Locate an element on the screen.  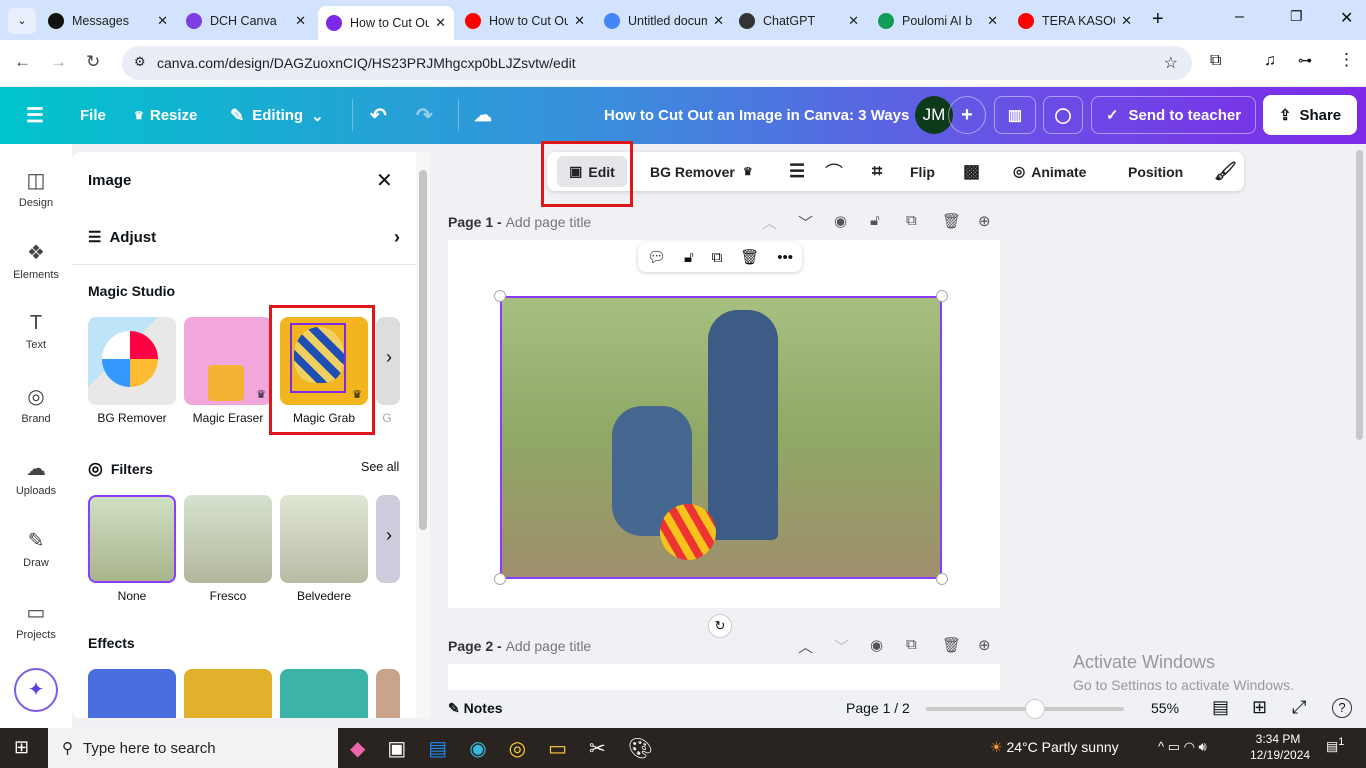
minimize-button: – is located at coordinates (1239, 17).